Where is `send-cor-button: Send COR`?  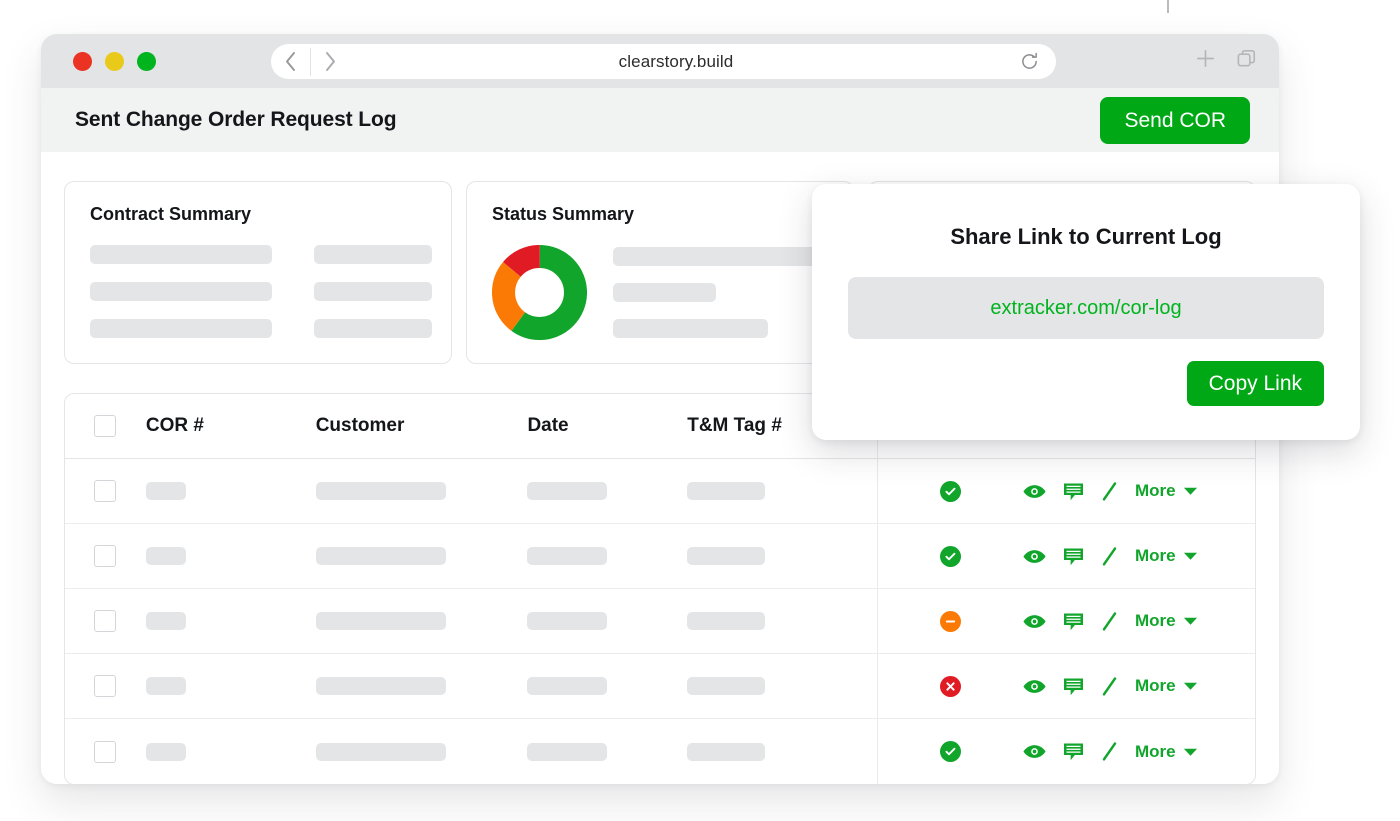 send-cor-button: Send COR is located at coordinates (1175, 120).